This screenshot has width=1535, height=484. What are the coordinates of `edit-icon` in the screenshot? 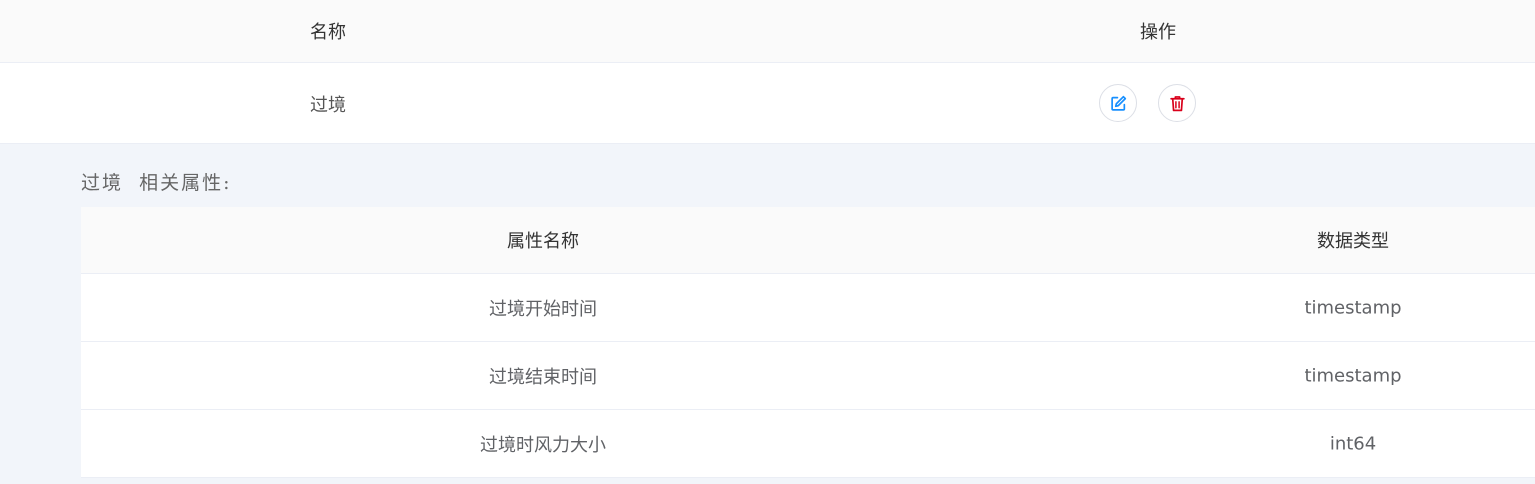 It's located at (1118, 103).